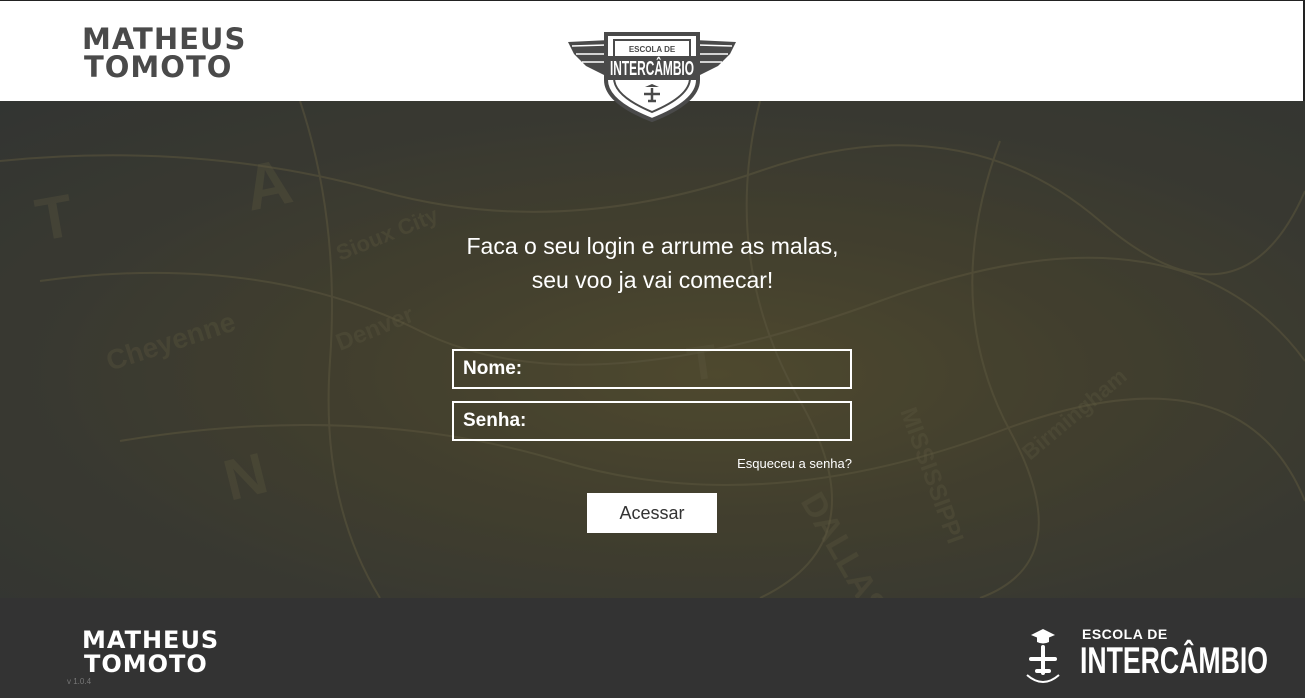 The height and width of the screenshot is (698, 1305). I want to click on version-label: v 1.0.4, so click(79, 681).